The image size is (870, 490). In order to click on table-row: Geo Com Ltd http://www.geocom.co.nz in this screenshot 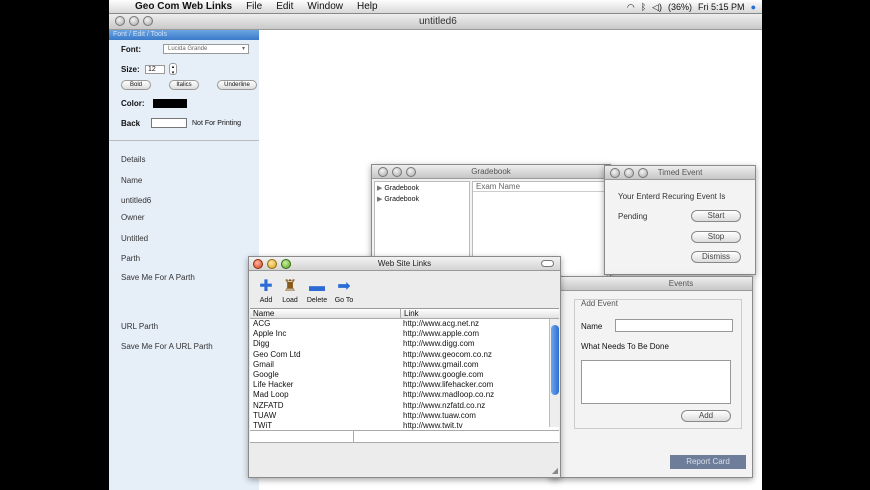, I will do `click(404, 355)`.